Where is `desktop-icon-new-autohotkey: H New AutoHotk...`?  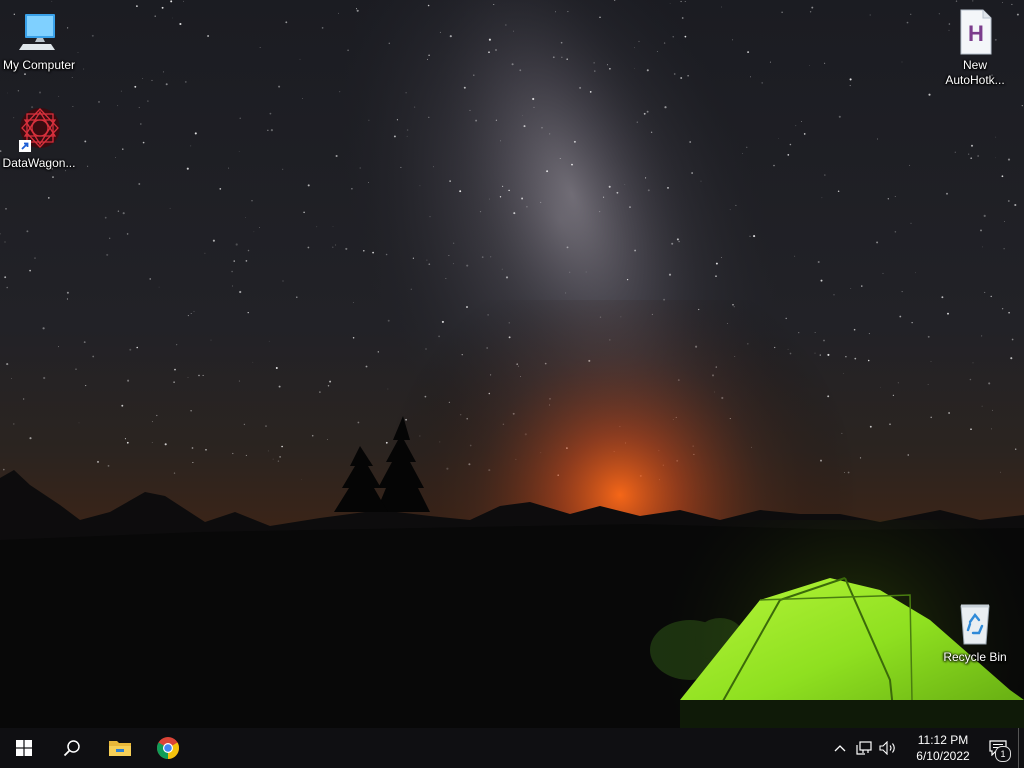
desktop-icon-new-autohotkey: H New AutoHotk... is located at coordinates (975, 48).